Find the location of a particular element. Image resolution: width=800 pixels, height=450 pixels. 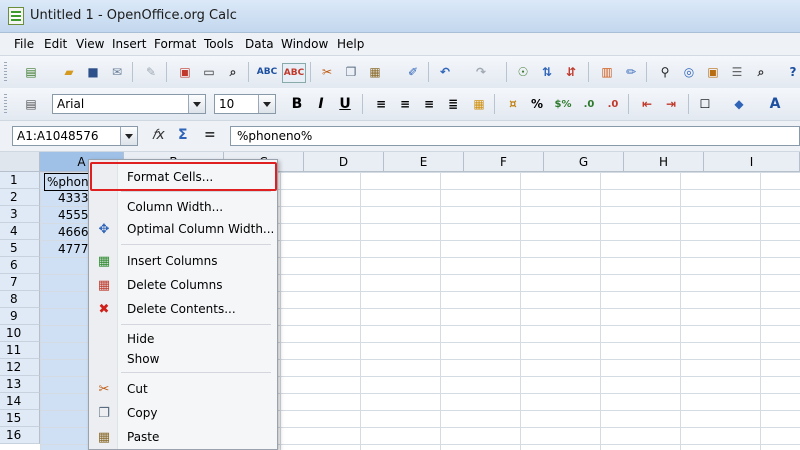

sort-descending-icon: ⇵ is located at coordinates (571, 72).